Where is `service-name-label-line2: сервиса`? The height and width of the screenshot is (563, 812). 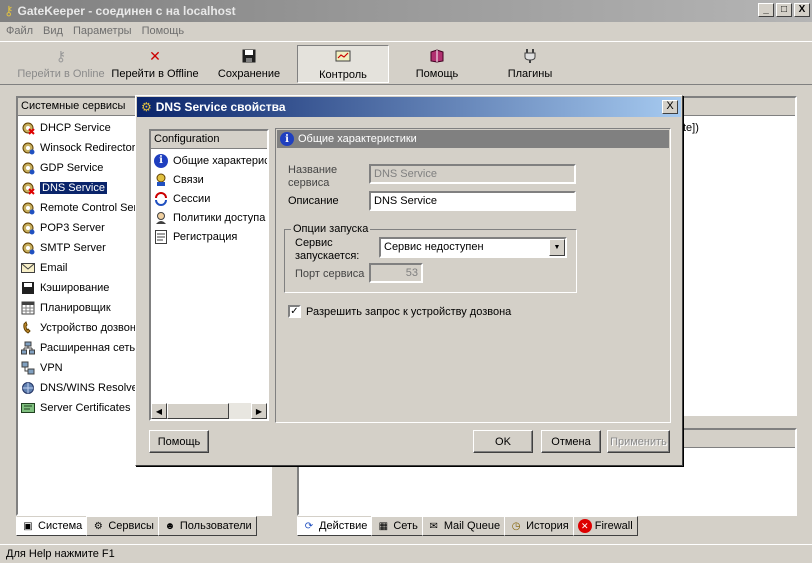 service-name-label-line2: сервиса is located at coordinates (309, 183).